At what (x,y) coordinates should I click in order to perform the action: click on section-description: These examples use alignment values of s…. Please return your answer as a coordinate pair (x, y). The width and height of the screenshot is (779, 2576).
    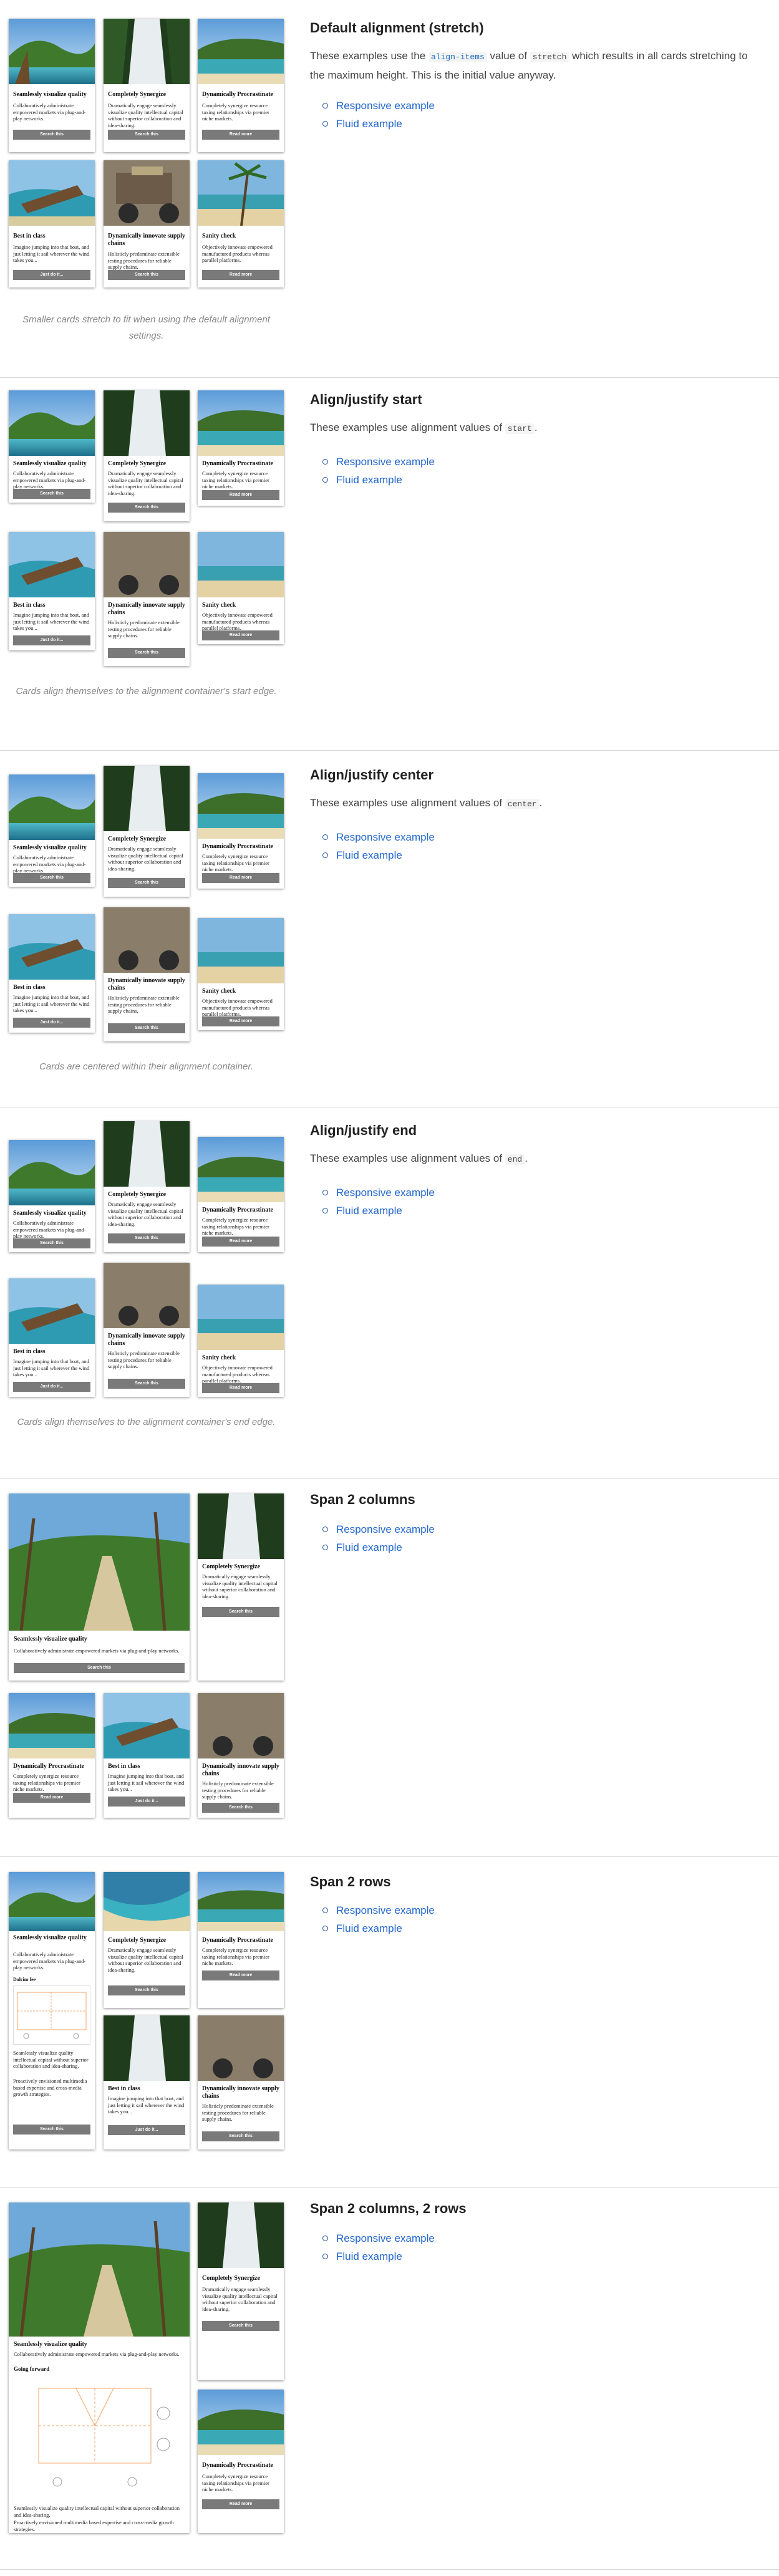
    Looking at the image, I should click on (424, 428).